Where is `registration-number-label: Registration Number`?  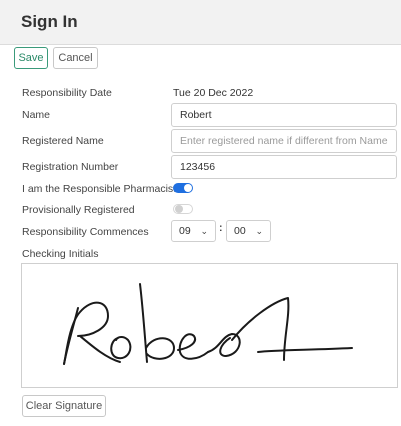 registration-number-label: Registration Number is located at coordinates (70, 167).